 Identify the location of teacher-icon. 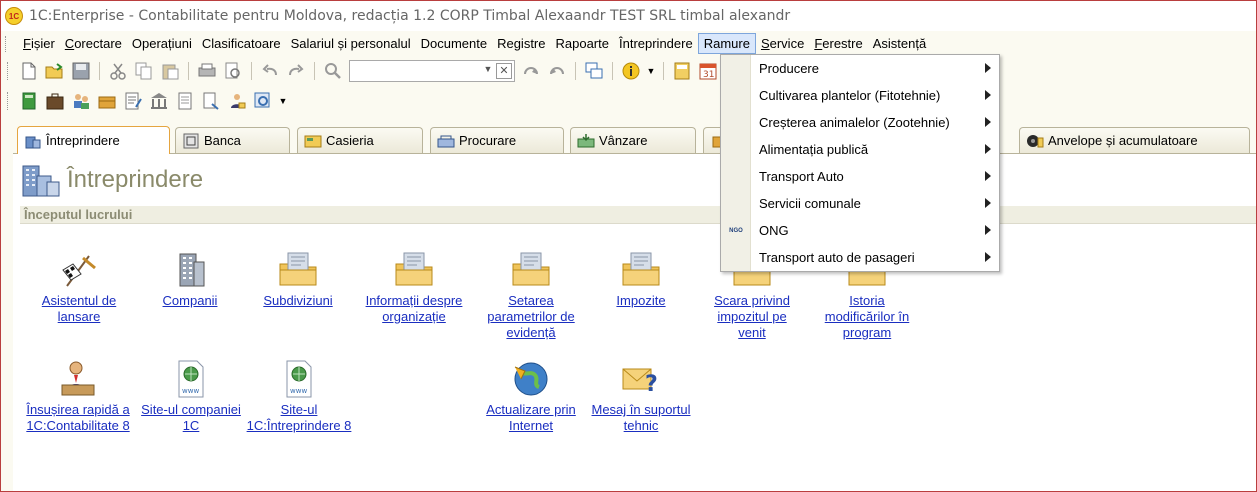
(78, 378).